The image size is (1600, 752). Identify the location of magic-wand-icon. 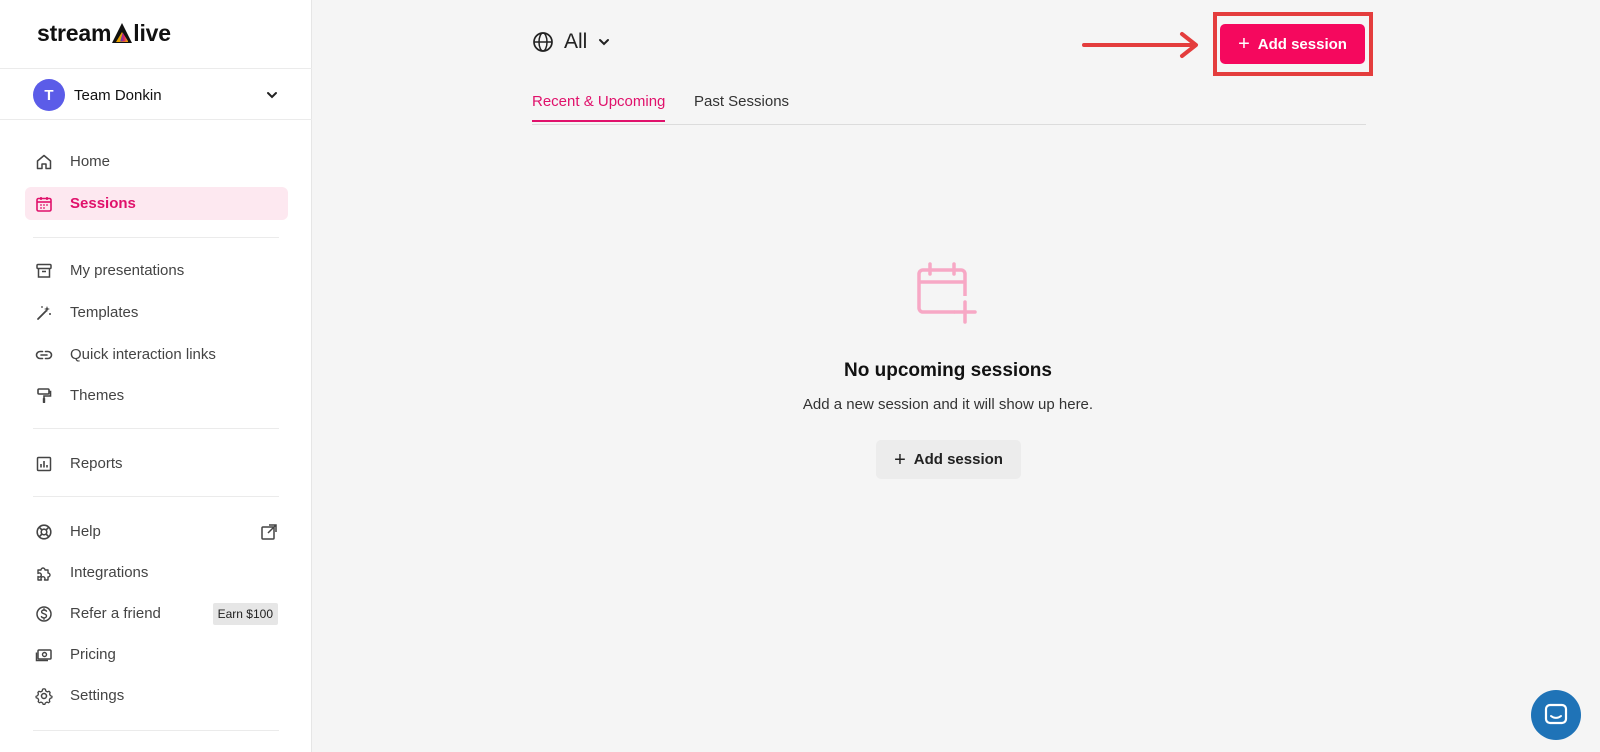
(44, 313).